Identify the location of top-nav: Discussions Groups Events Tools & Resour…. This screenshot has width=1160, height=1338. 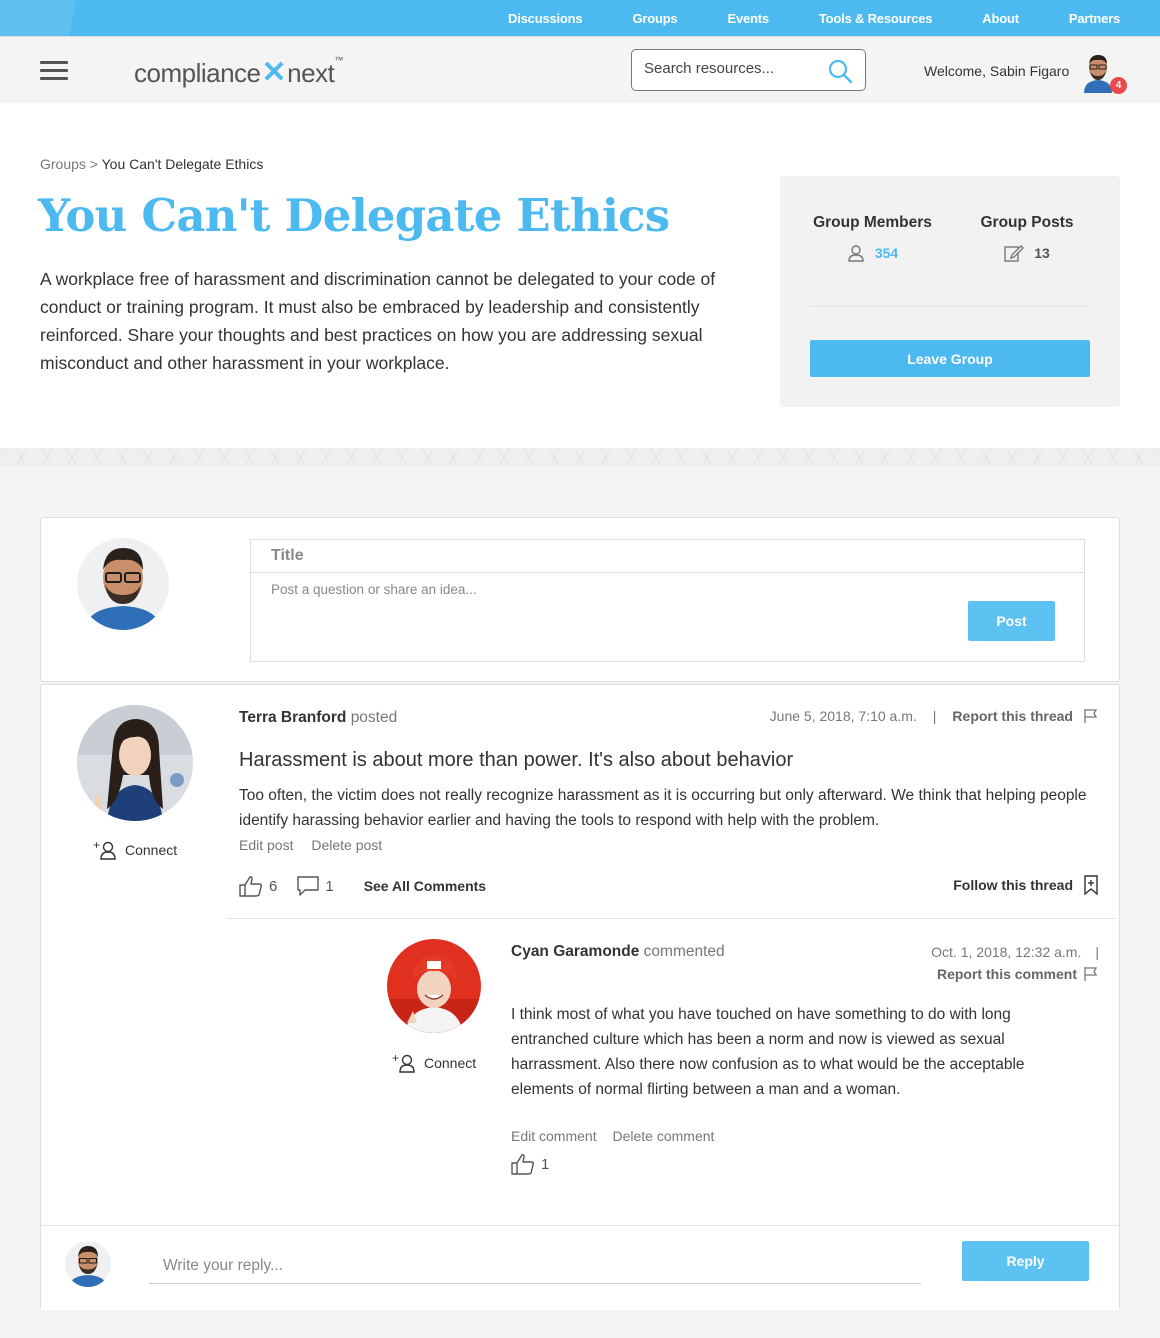
(814, 18).